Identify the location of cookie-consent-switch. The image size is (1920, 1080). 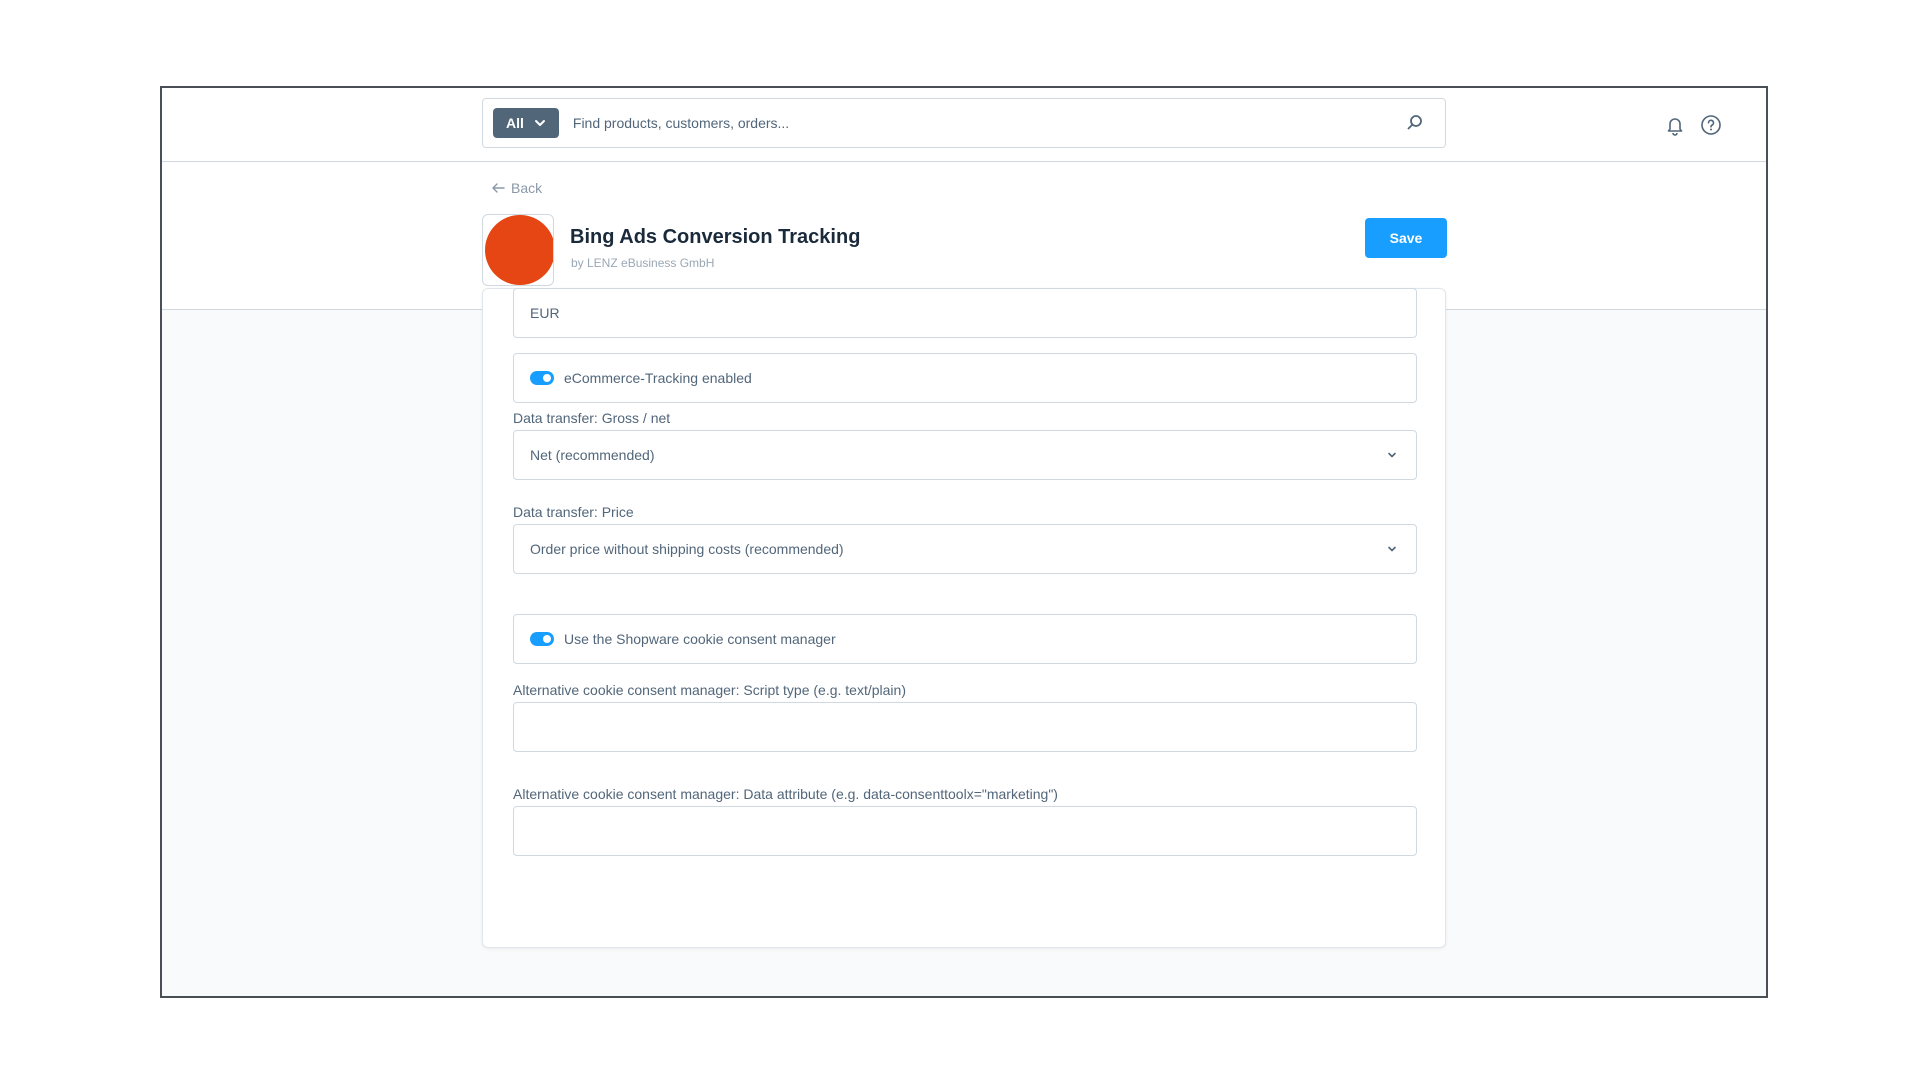
(542, 639).